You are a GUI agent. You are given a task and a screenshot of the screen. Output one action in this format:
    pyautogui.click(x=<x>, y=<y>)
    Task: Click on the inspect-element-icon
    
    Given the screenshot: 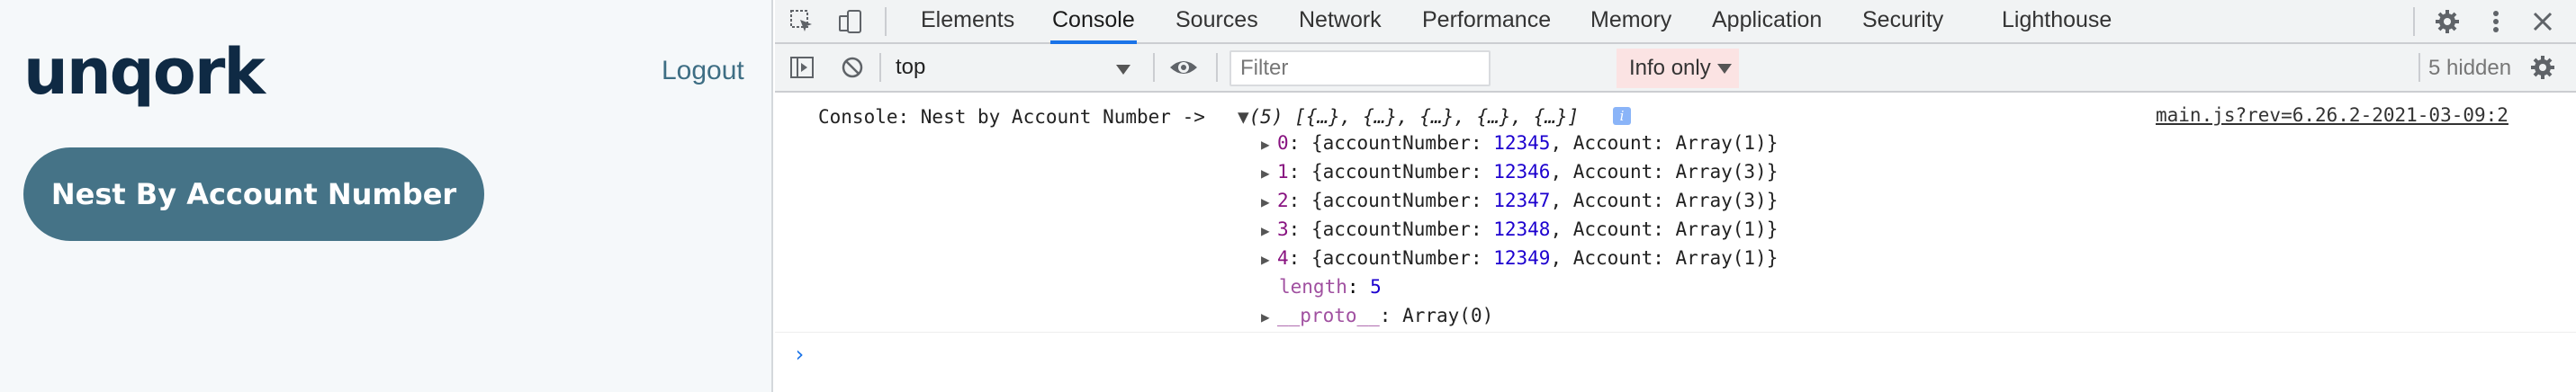 What is the action you would take?
    pyautogui.click(x=802, y=22)
    